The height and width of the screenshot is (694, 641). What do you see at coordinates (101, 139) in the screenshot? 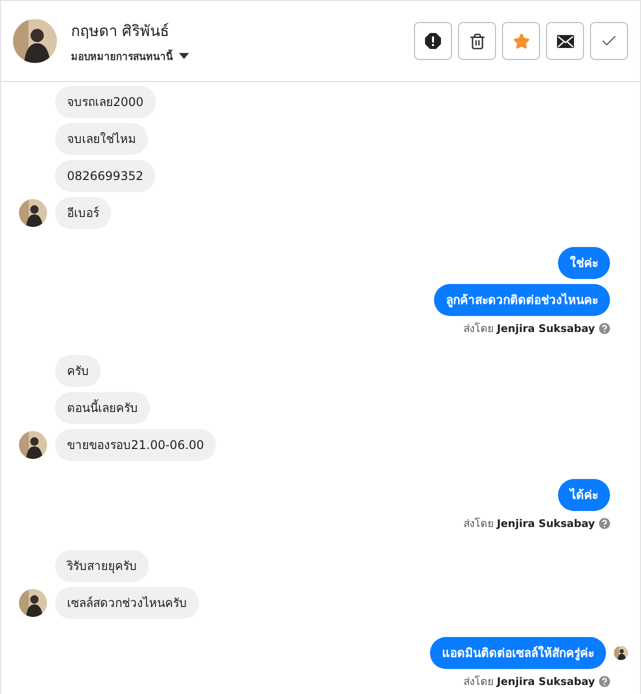
I see `message-bubble: จบเลยใช่ไหม` at bounding box center [101, 139].